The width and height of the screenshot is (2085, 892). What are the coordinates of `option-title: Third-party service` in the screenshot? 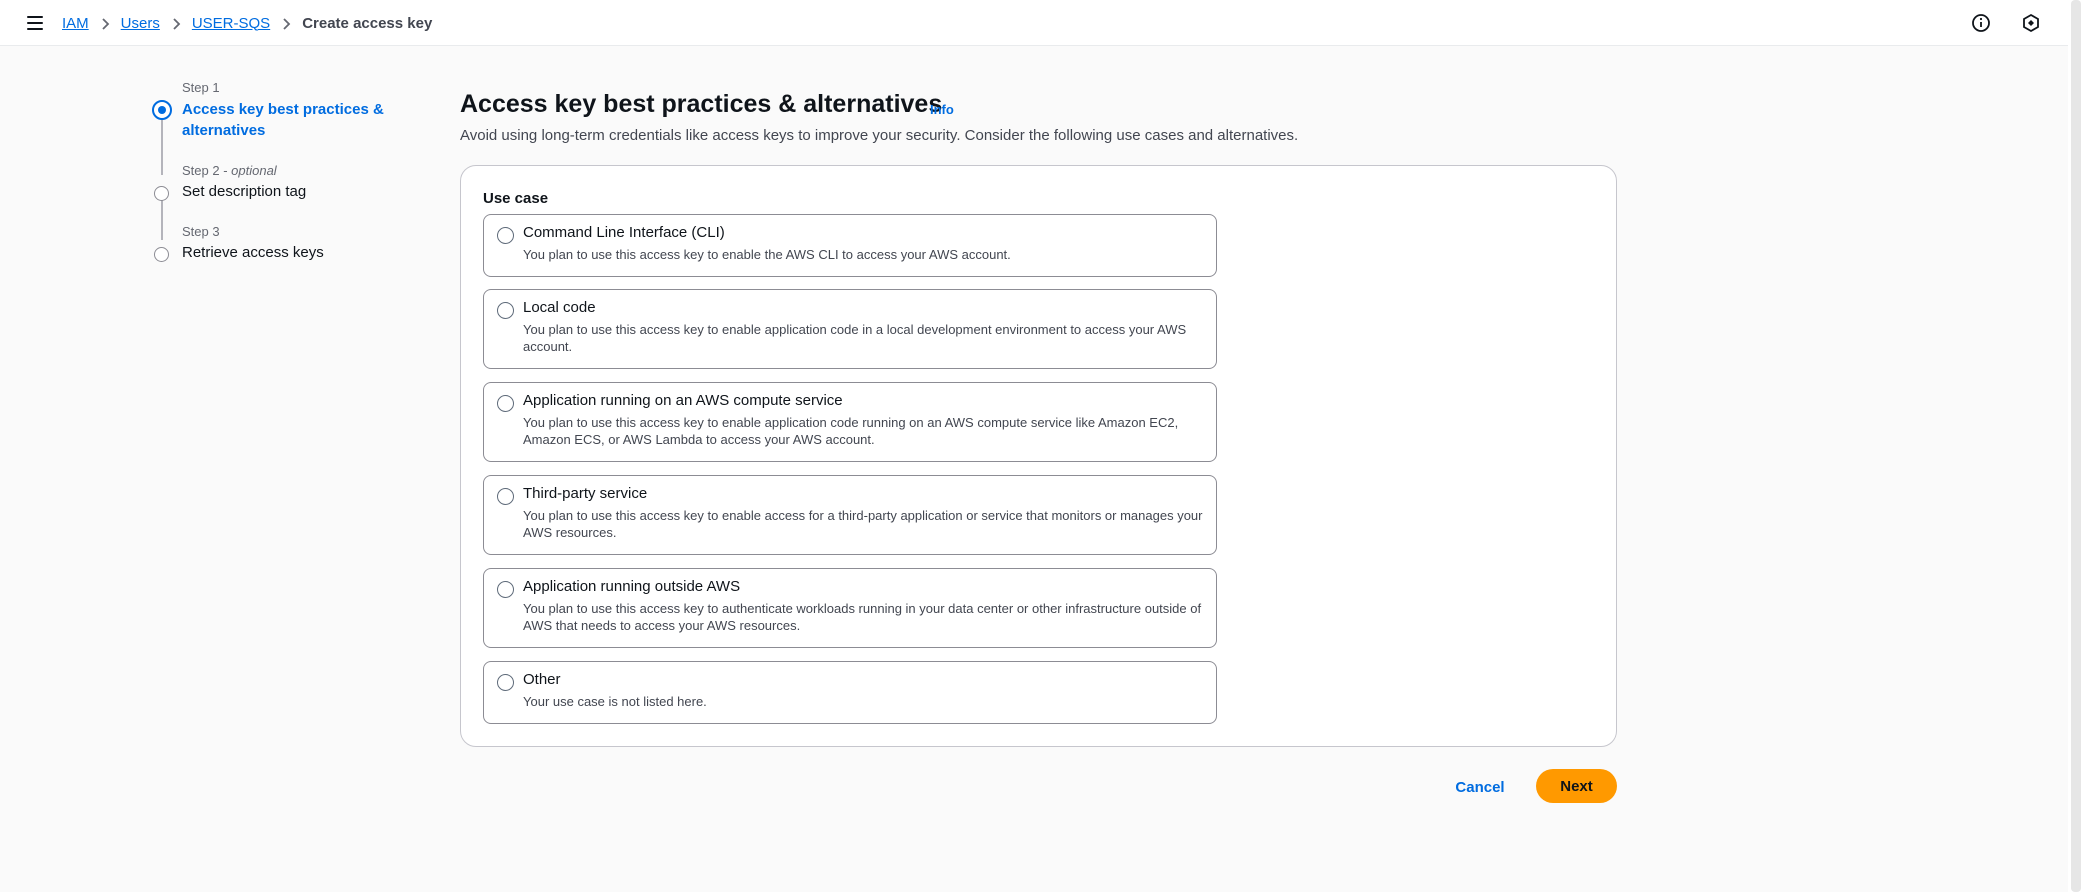 It's located at (585, 493).